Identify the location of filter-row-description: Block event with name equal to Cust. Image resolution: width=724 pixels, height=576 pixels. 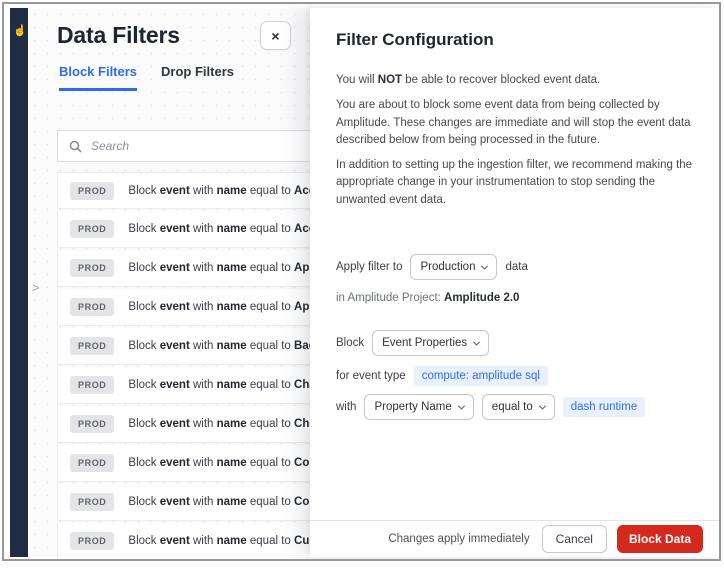
(220, 541).